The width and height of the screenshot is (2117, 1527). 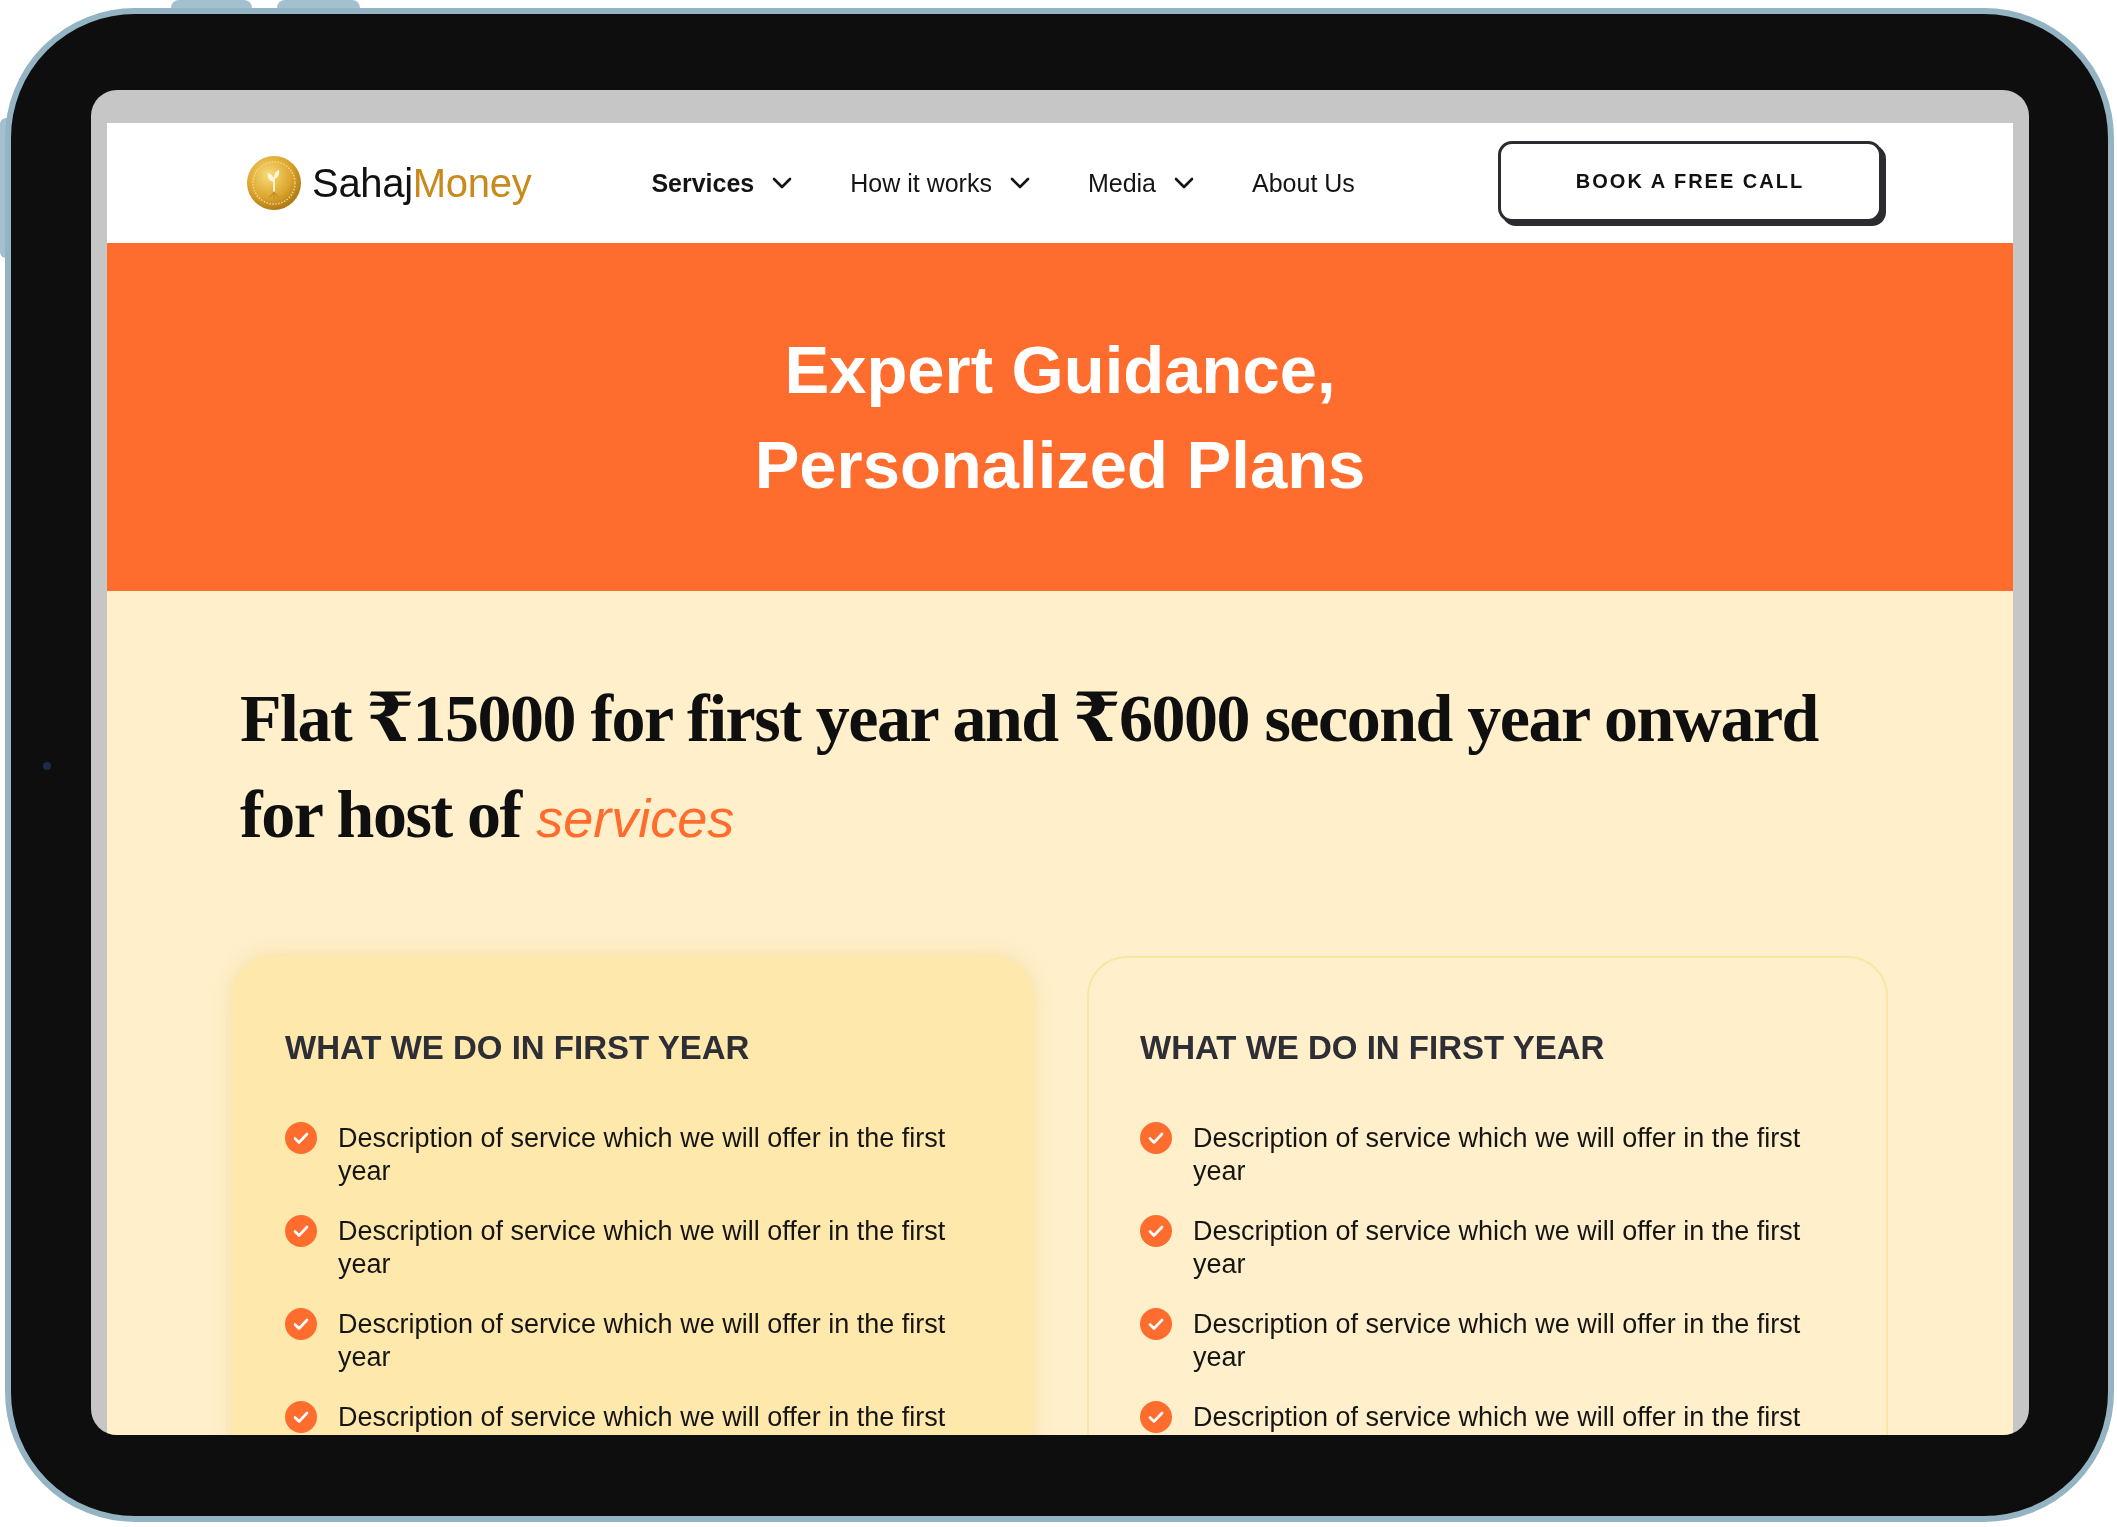 I want to click on nav-link: Services, so click(x=722, y=183).